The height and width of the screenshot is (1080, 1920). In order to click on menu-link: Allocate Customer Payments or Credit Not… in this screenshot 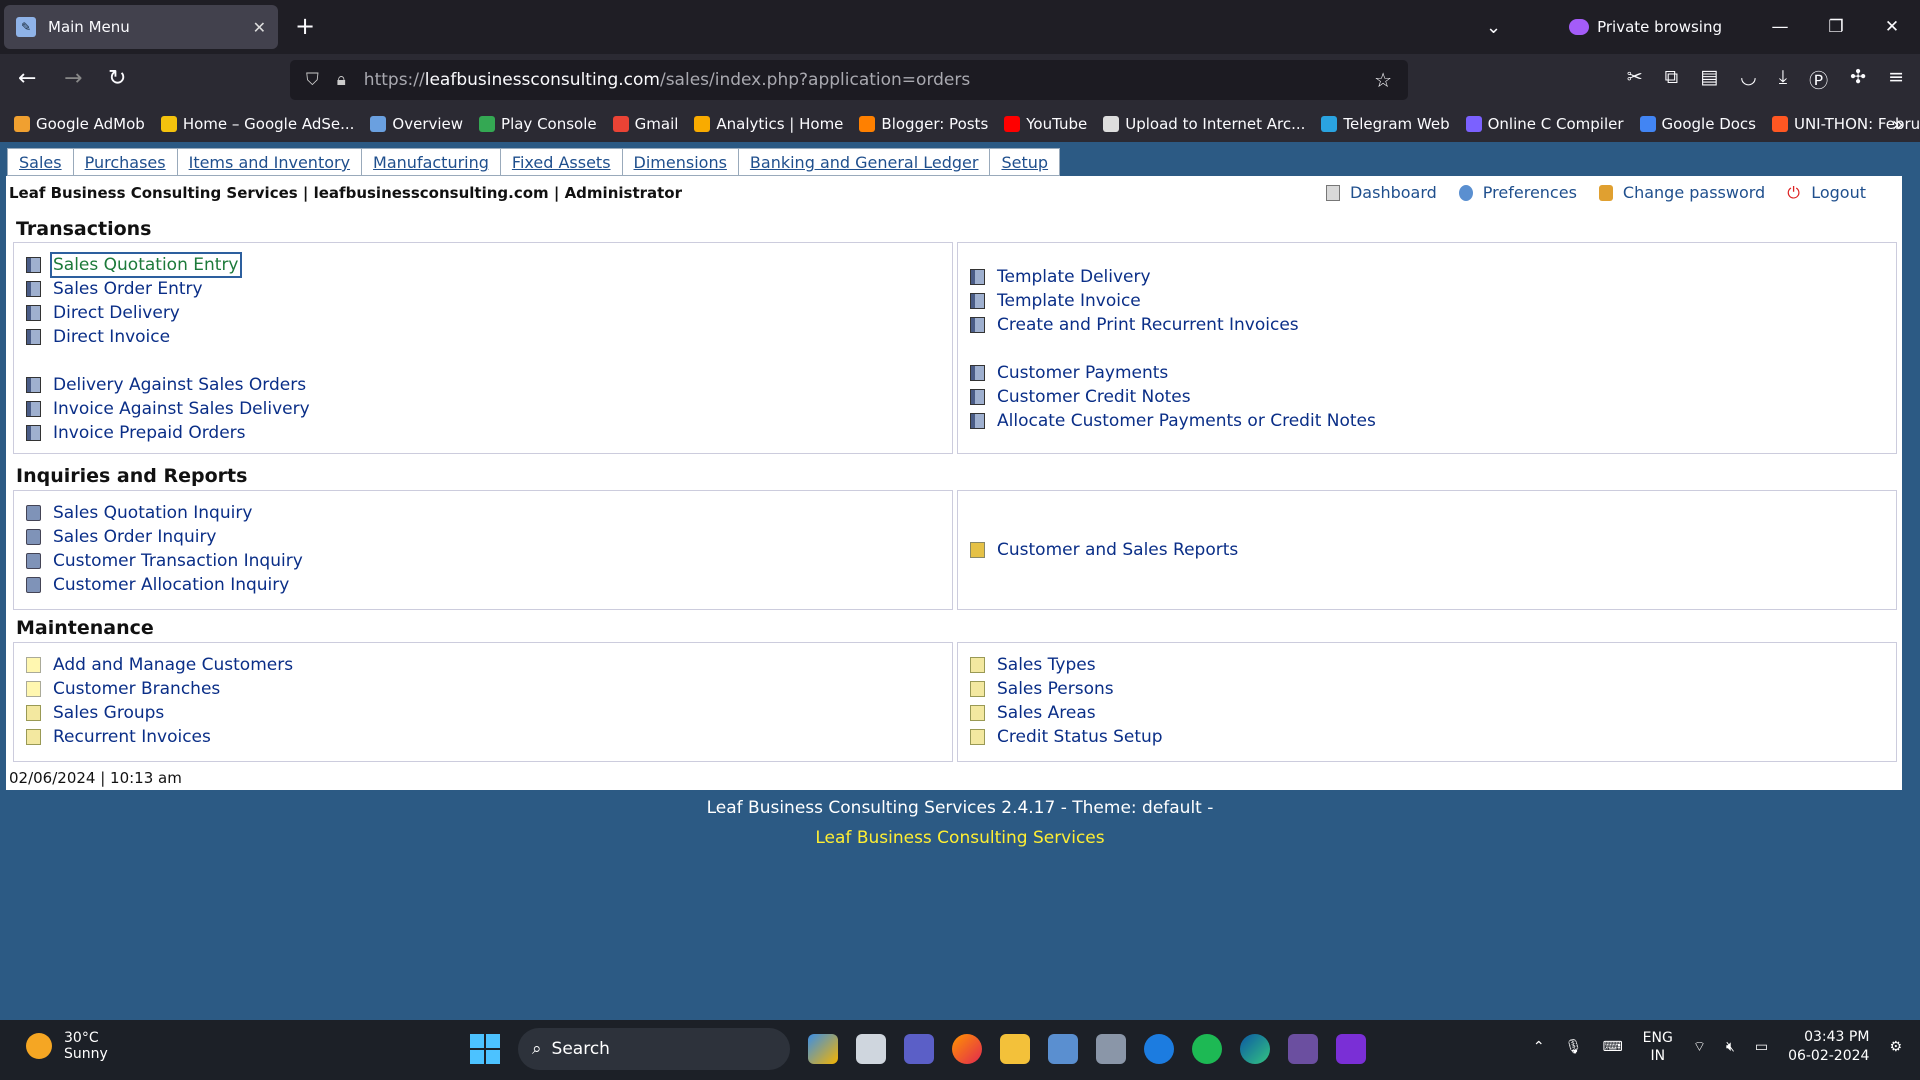, I will do `click(1173, 421)`.